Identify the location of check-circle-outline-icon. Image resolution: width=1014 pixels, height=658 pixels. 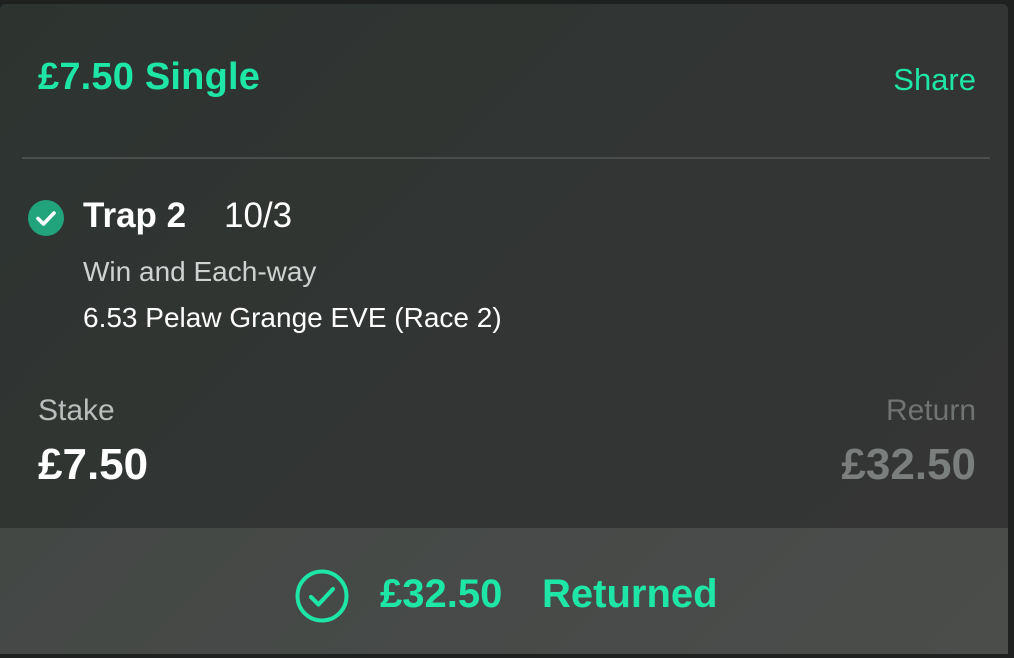
(322, 596).